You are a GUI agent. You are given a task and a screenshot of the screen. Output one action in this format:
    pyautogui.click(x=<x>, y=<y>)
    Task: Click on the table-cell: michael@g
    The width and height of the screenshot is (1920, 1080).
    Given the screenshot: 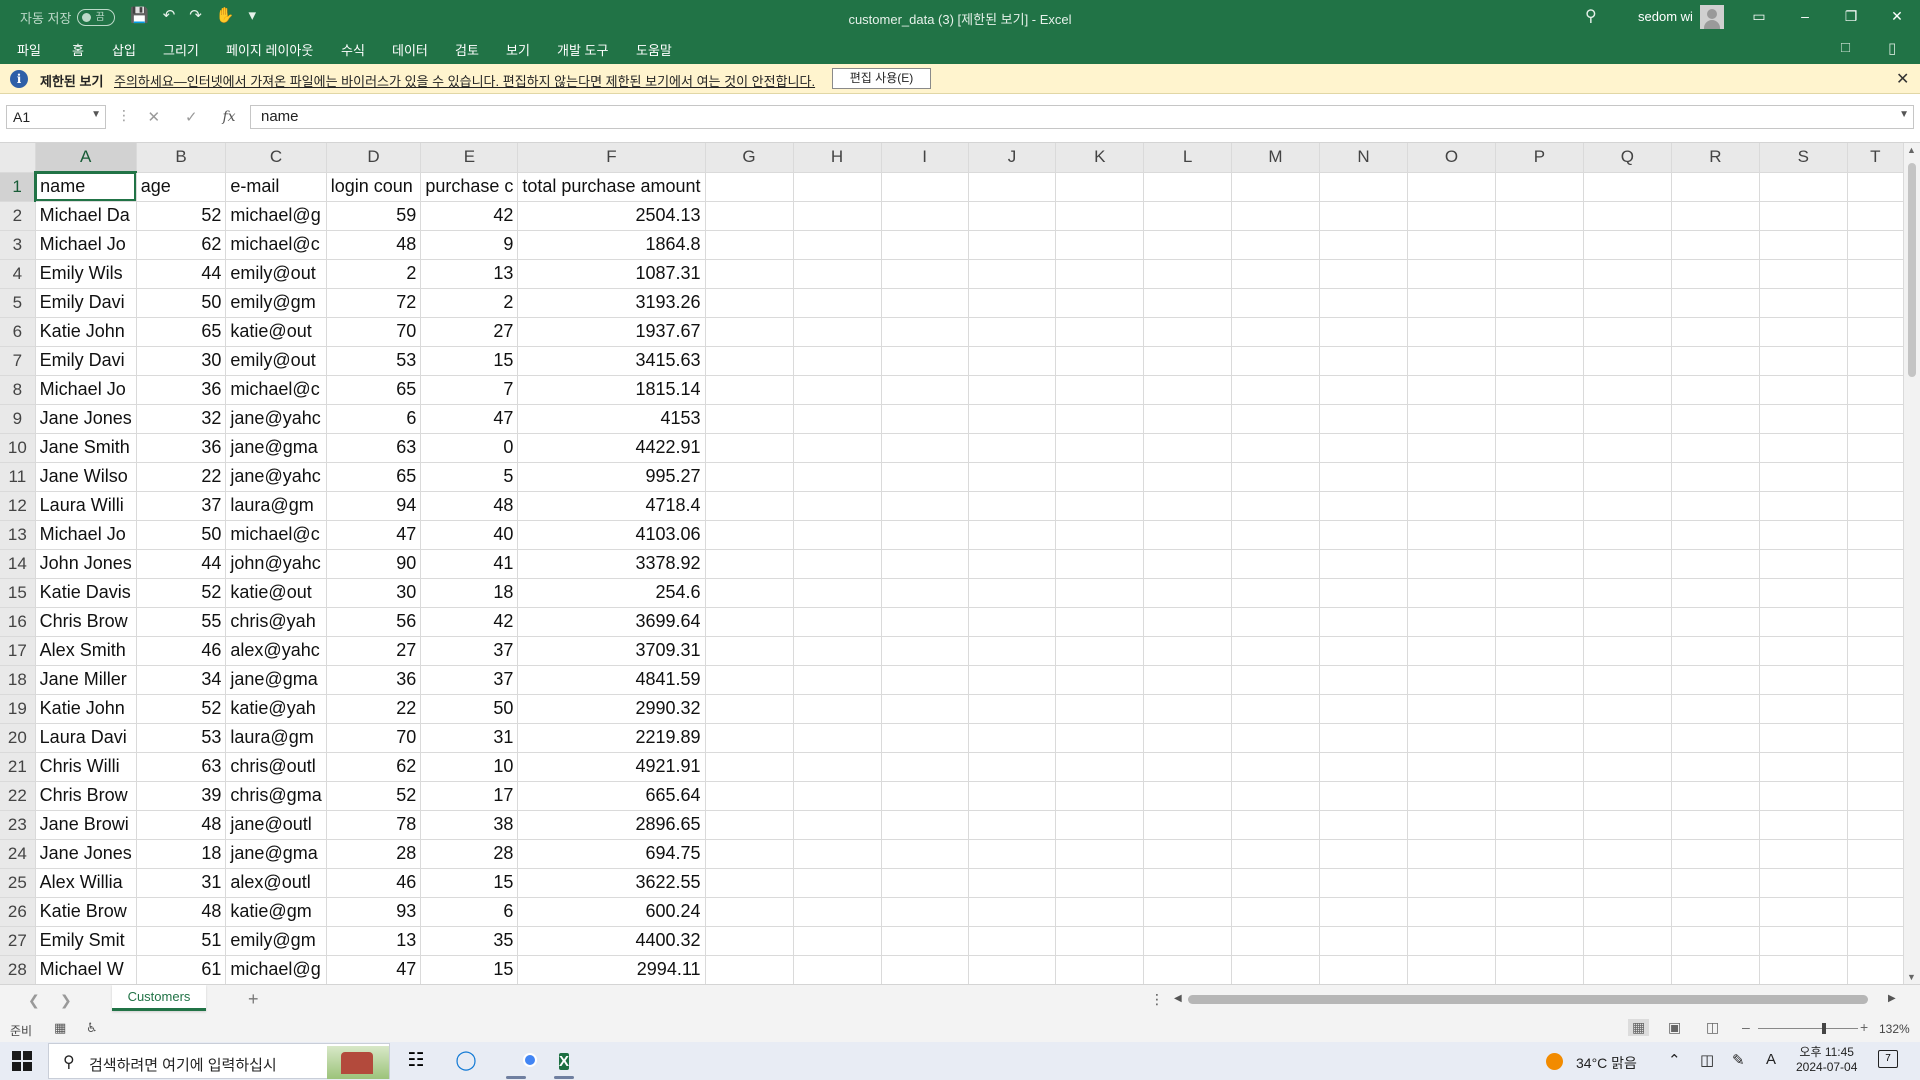 What is the action you would take?
    pyautogui.click(x=276, y=969)
    